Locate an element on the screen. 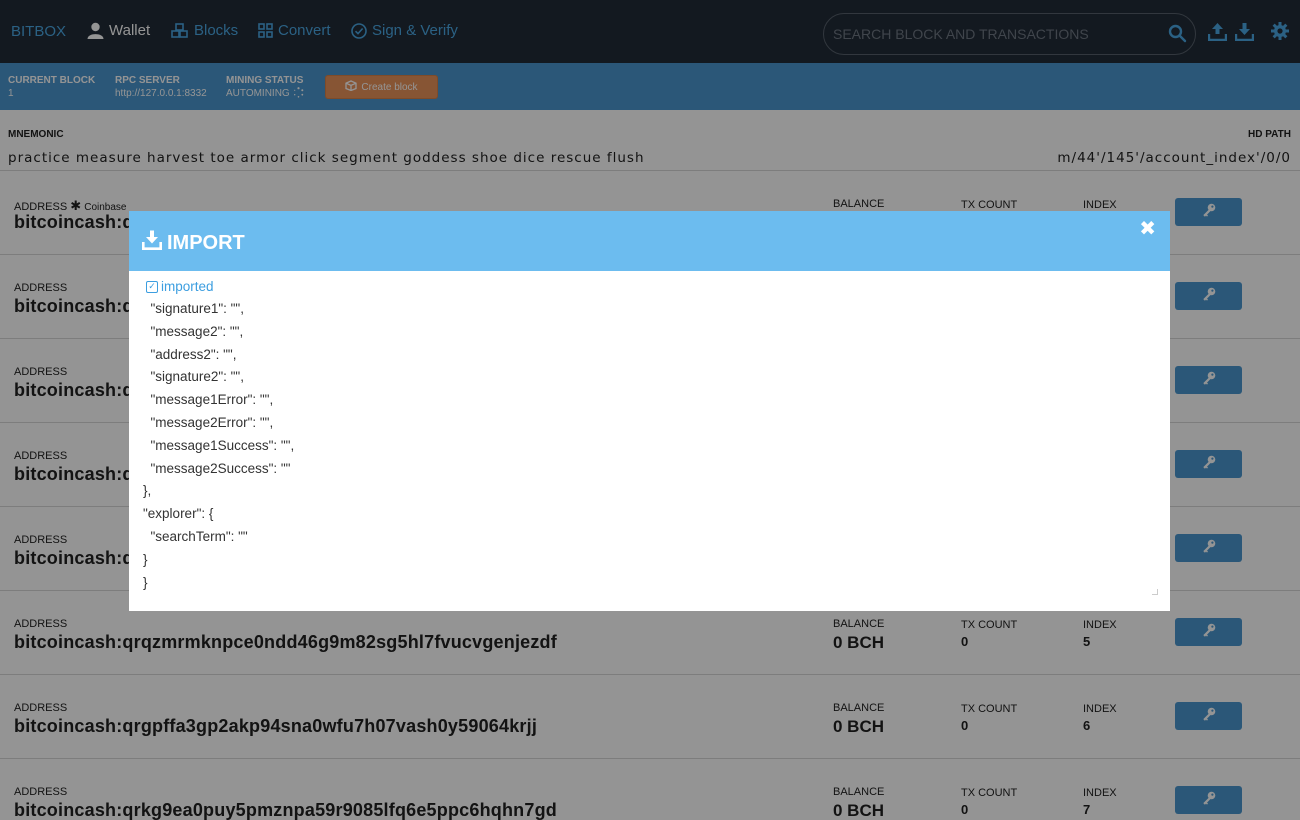 This screenshot has height=820, width=1300. json-line: "explorer": { is located at coordinates (178, 514).